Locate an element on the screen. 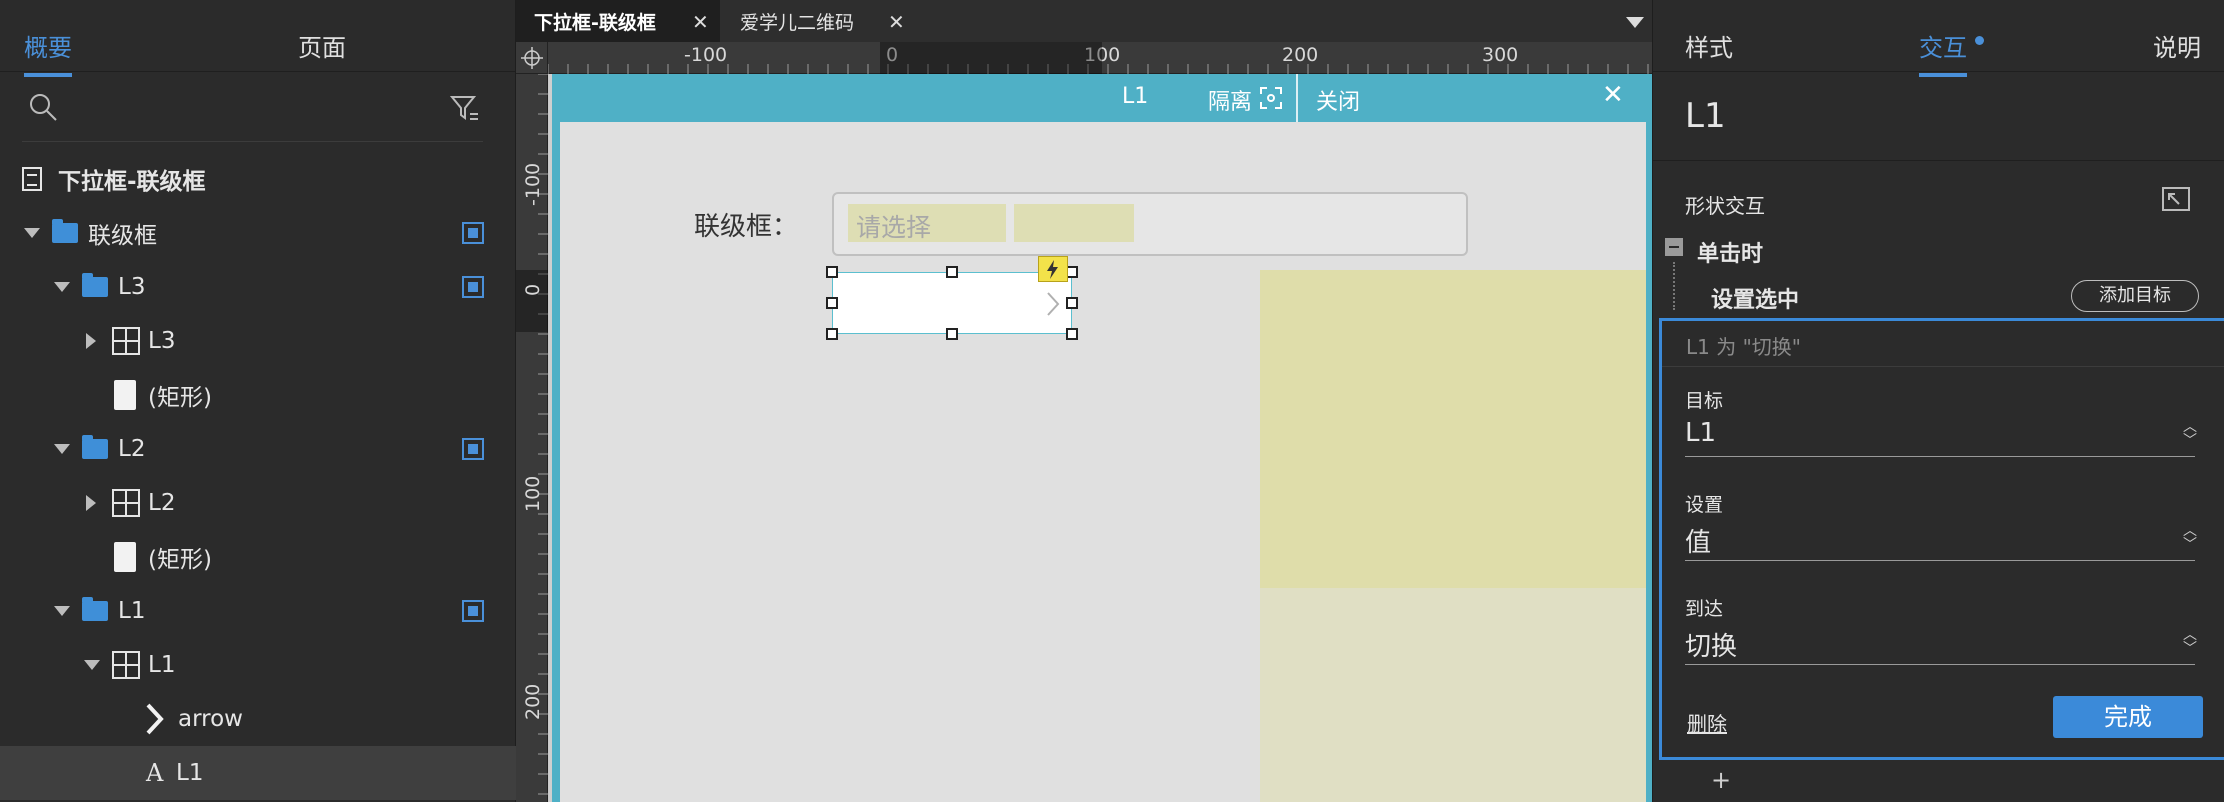 The image size is (2224, 802). target-label: 目标 is located at coordinates (1704, 401).